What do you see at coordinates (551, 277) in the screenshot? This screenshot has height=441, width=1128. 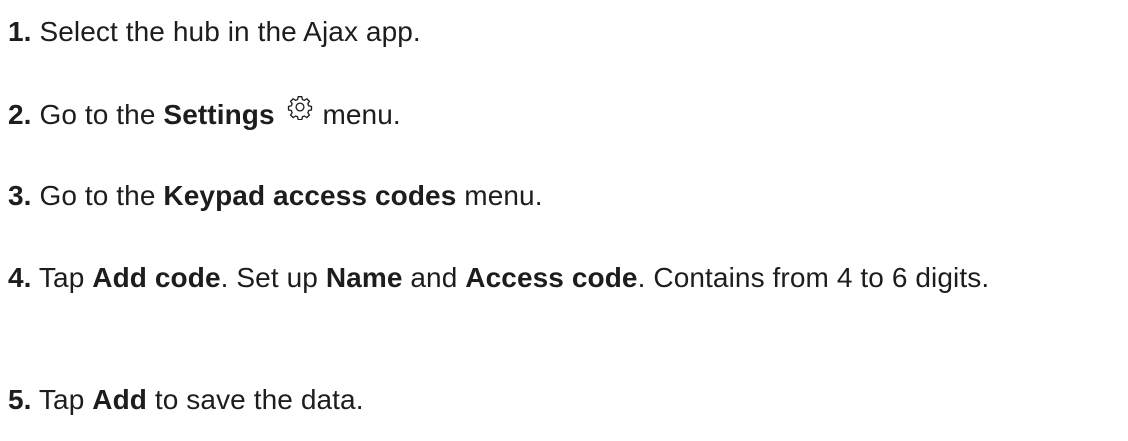 I see `access-code-label: Access code` at bounding box center [551, 277].